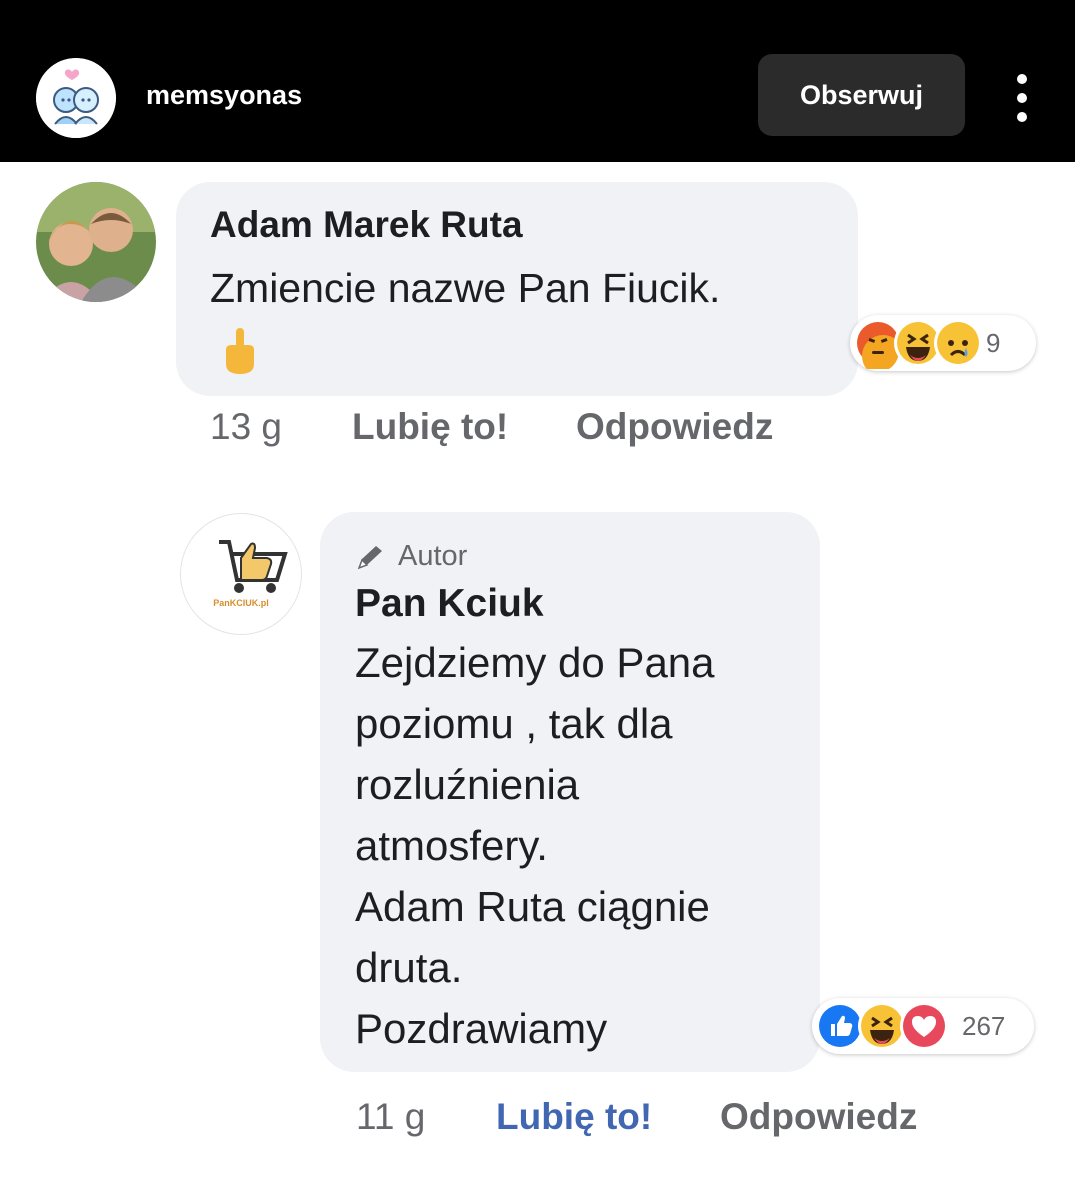  I want to click on reply-reactions-summary: 267, so click(923, 1026).